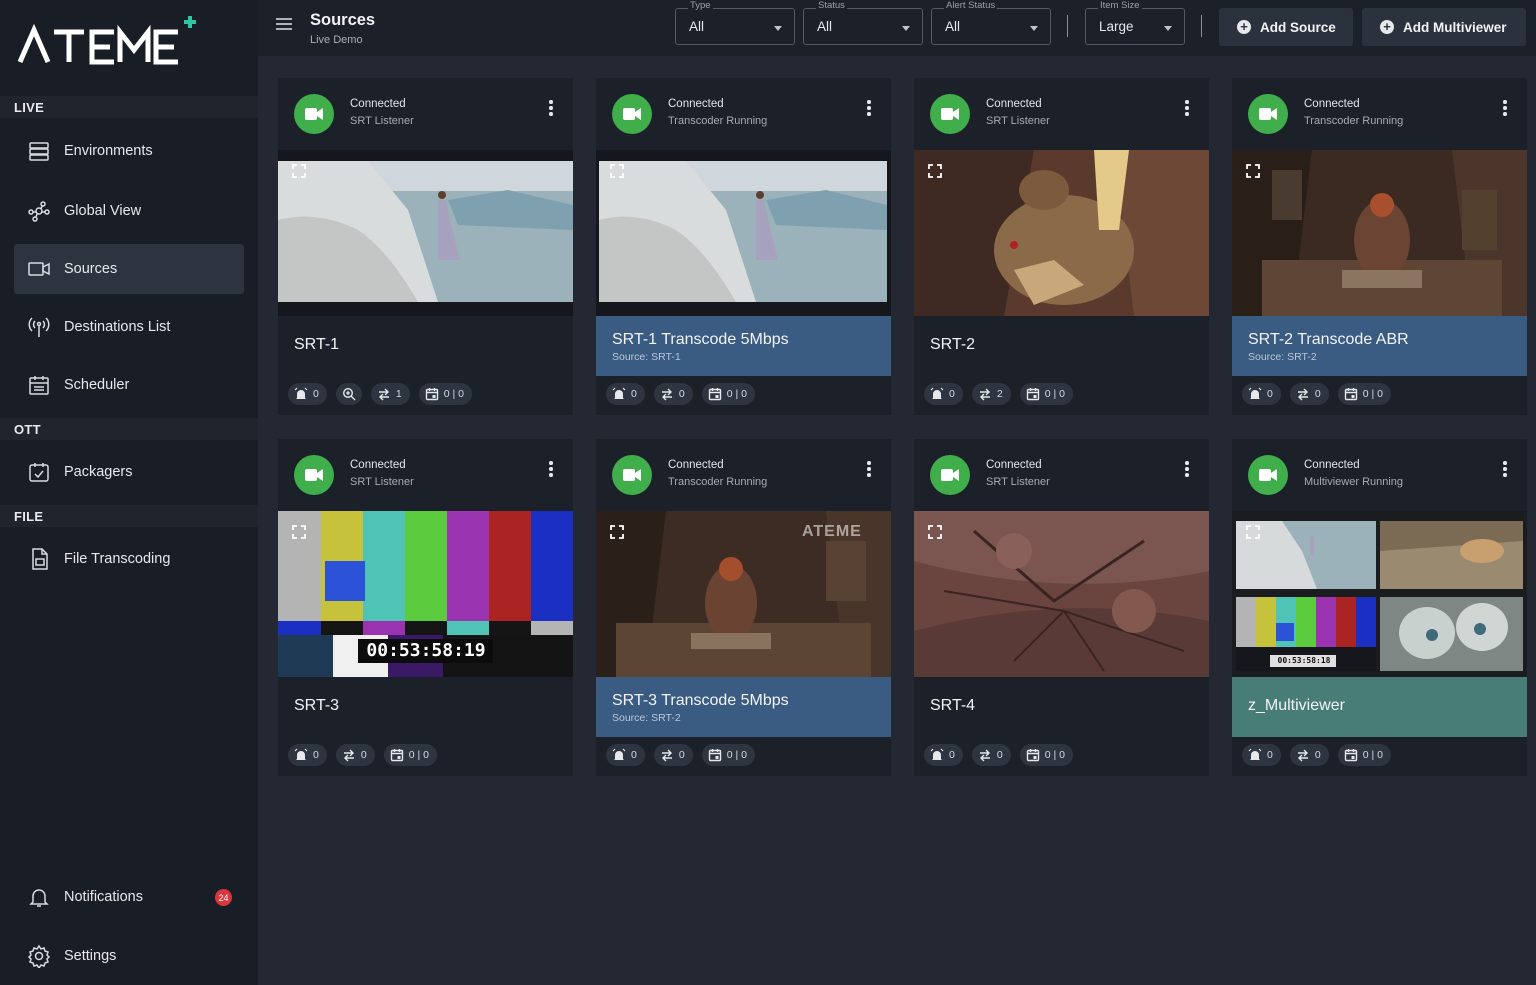  Describe the element at coordinates (991, 394) in the screenshot. I see `routes-pill: 2` at that location.